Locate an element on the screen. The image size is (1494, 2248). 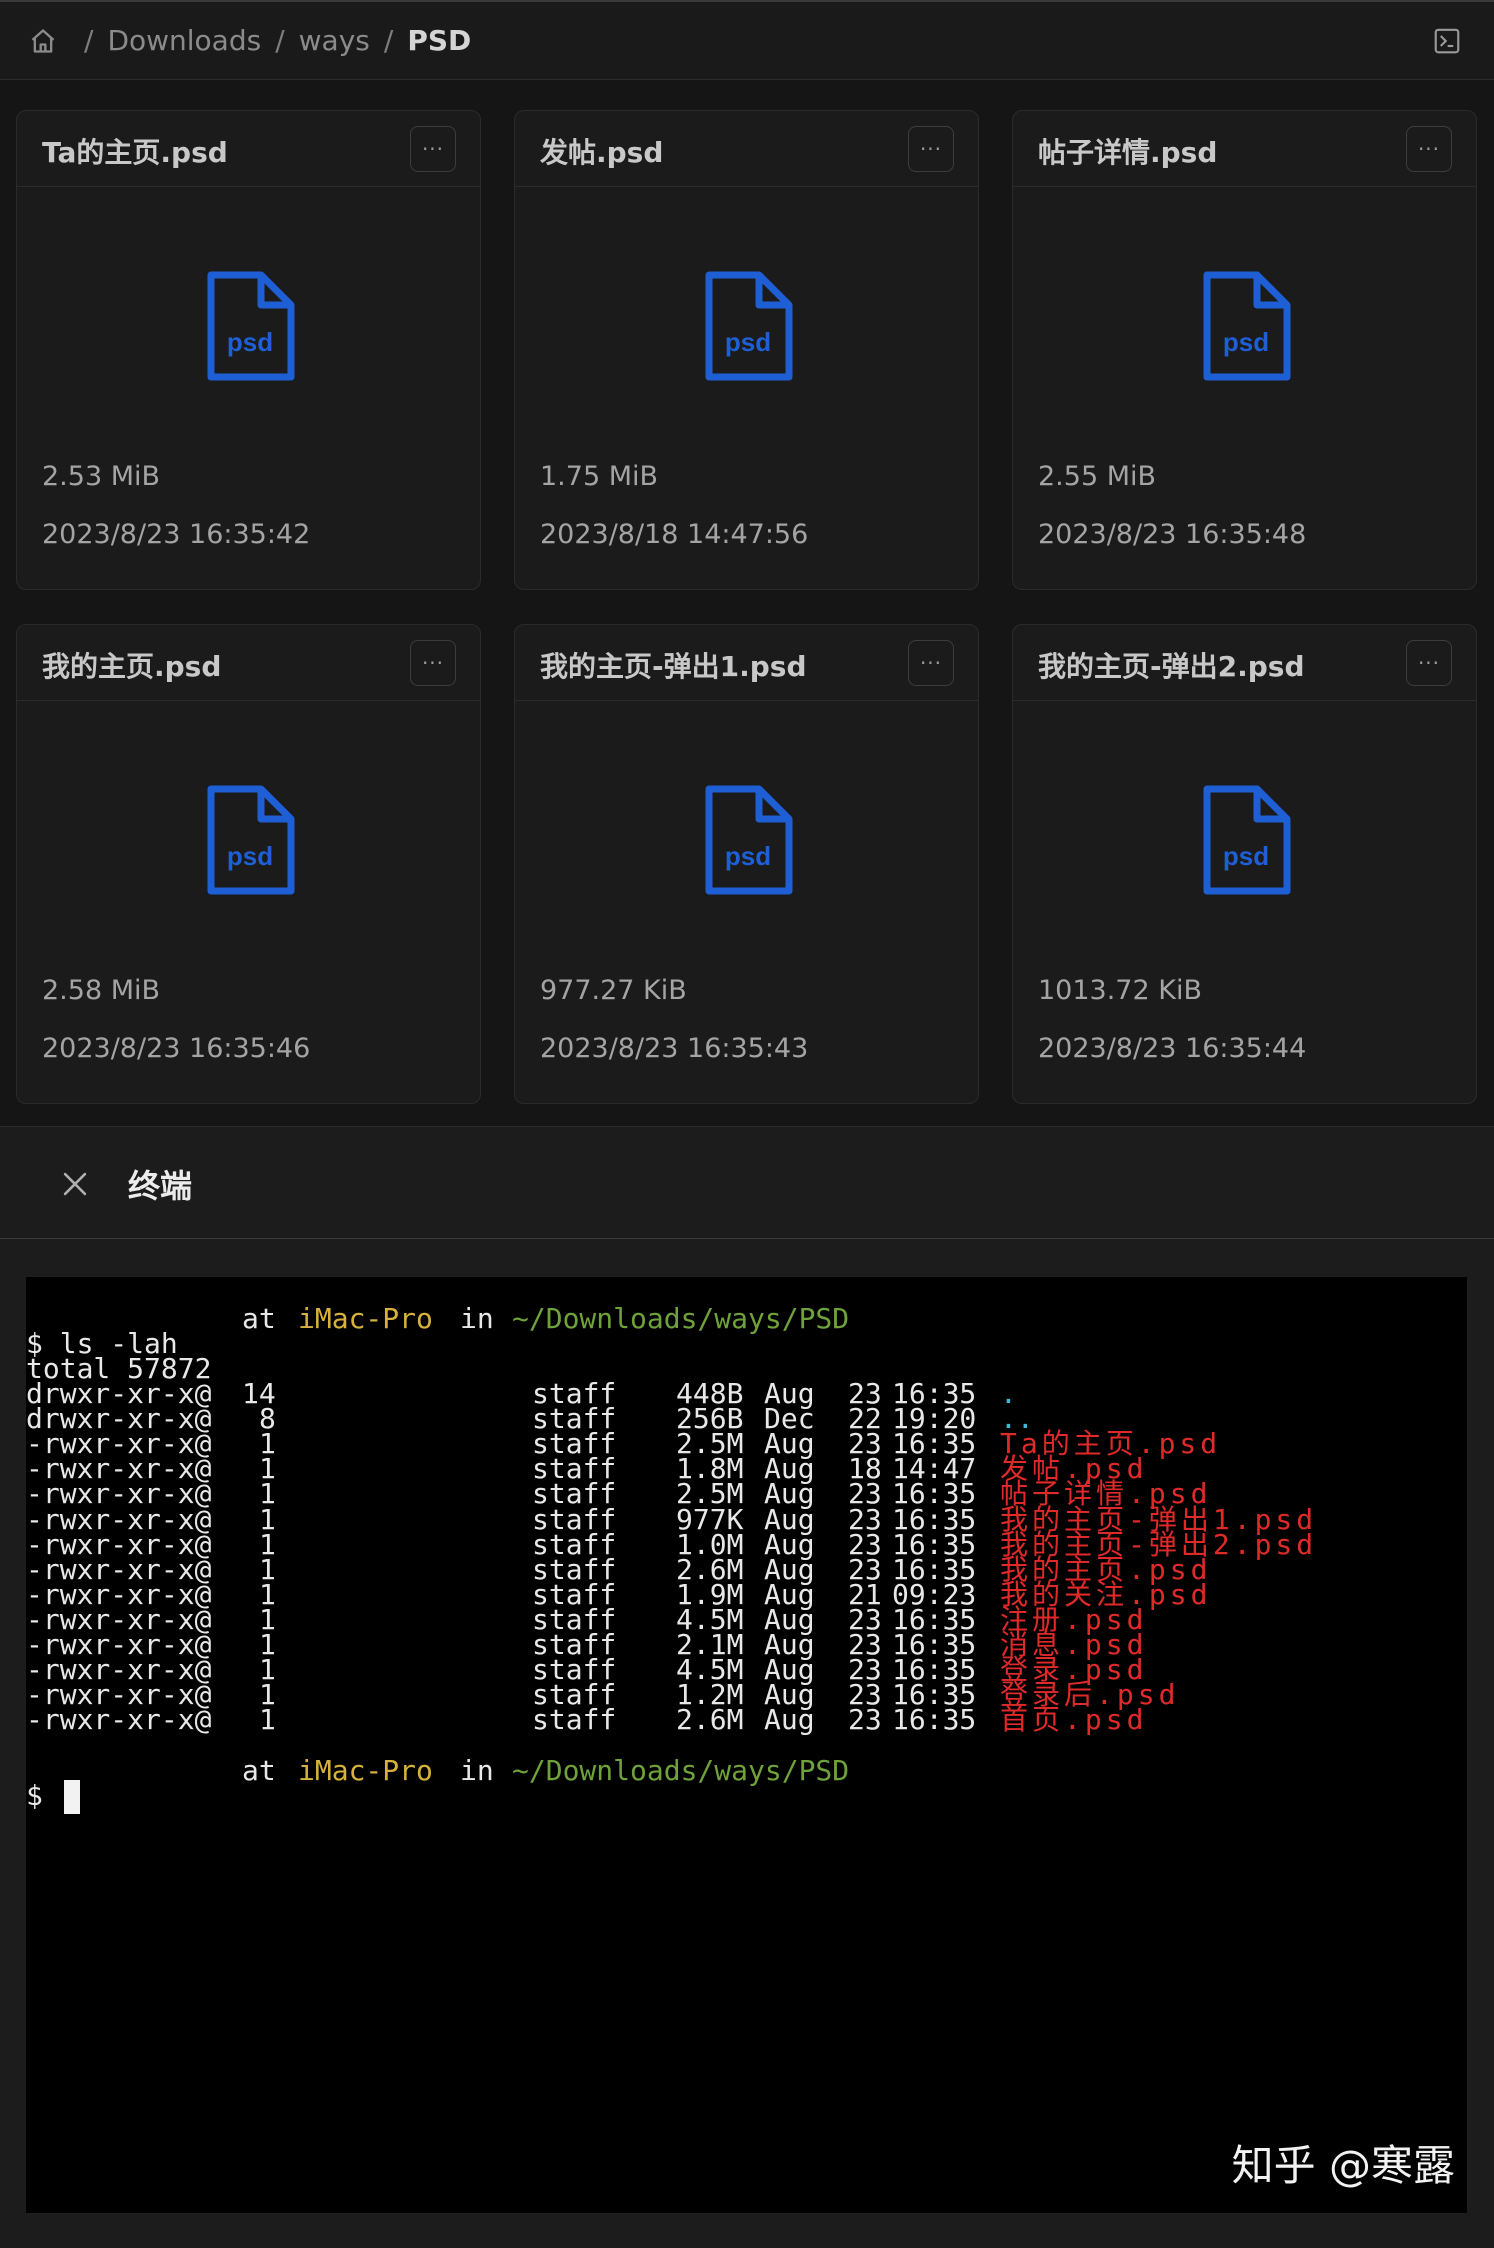
card-header: Ta的主页.psd ··· is located at coordinates (248, 149).